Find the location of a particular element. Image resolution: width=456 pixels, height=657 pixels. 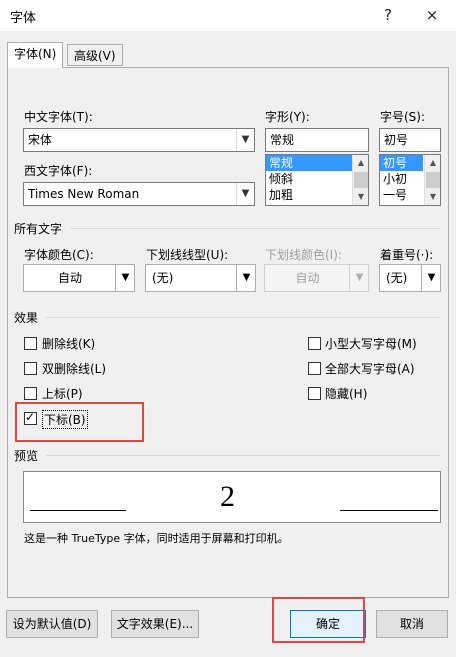

font-color-value: 自动 is located at coordinates (69, 278).